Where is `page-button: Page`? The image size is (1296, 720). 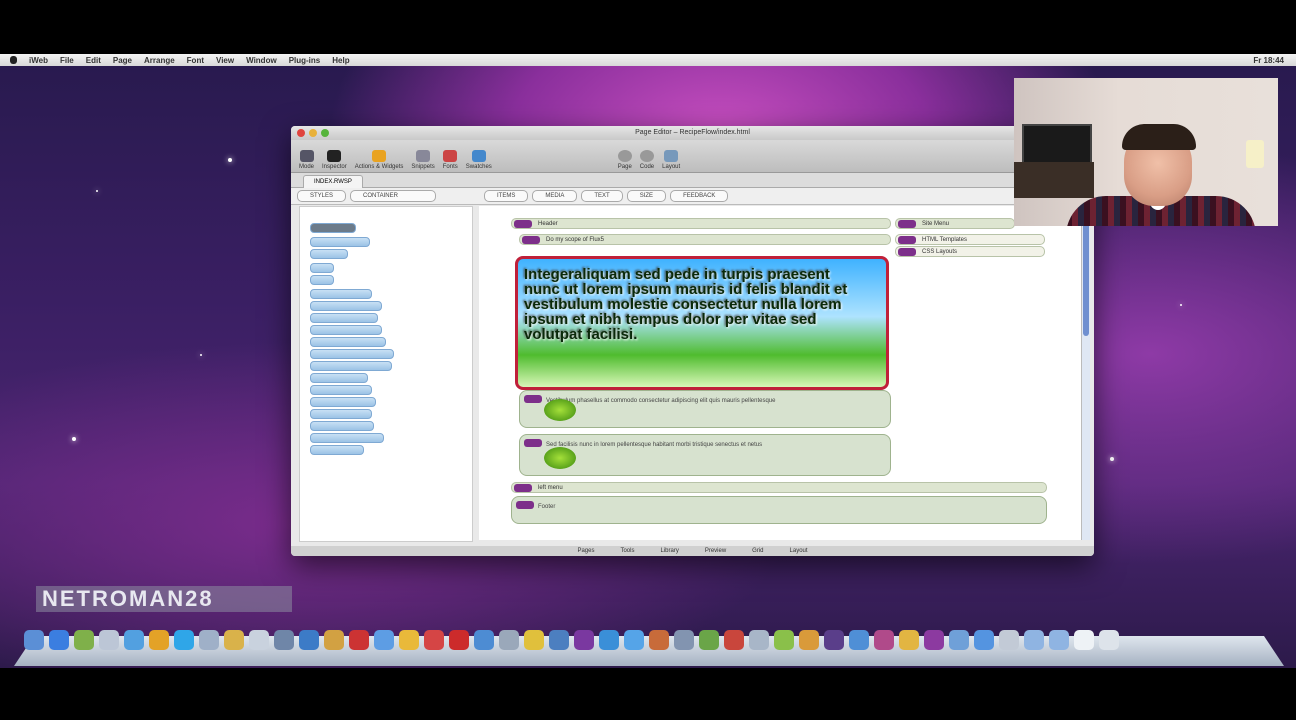
page-button: Page is located at coordinates (624, 161).